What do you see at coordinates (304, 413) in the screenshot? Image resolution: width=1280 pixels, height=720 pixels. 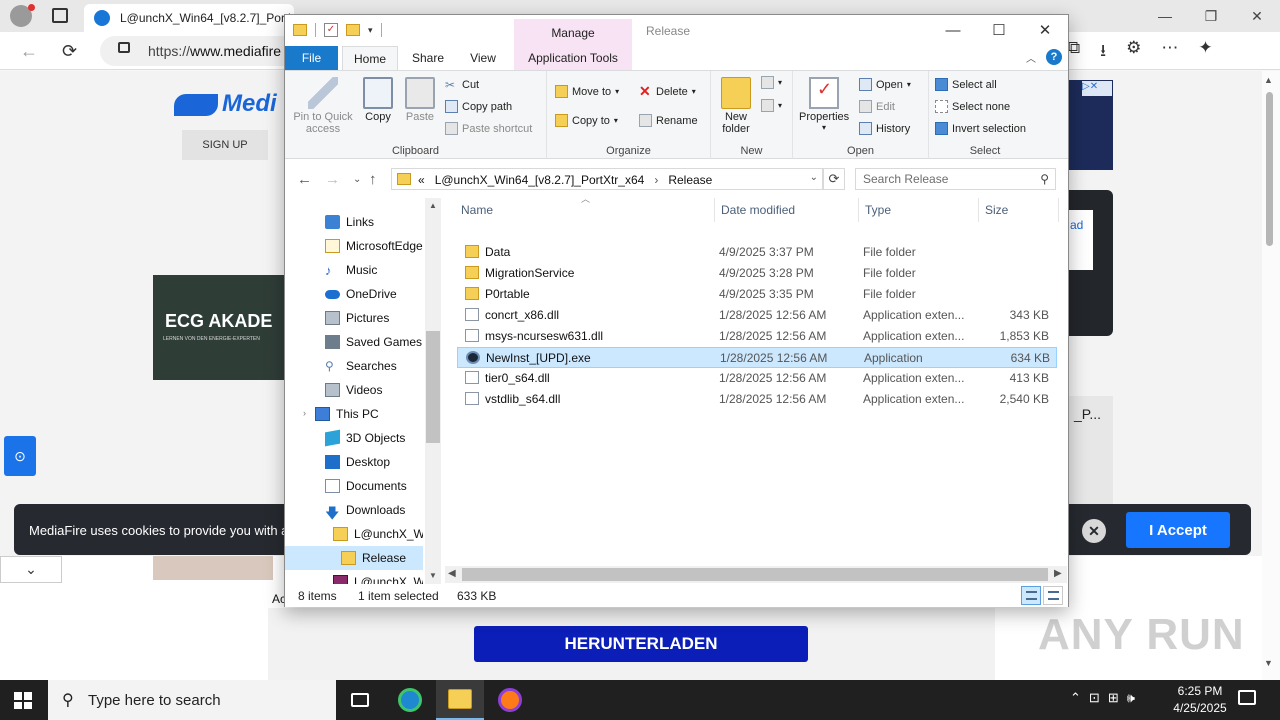 I see `expand-chevron-icon: ›` at bounding box center [304, 413].